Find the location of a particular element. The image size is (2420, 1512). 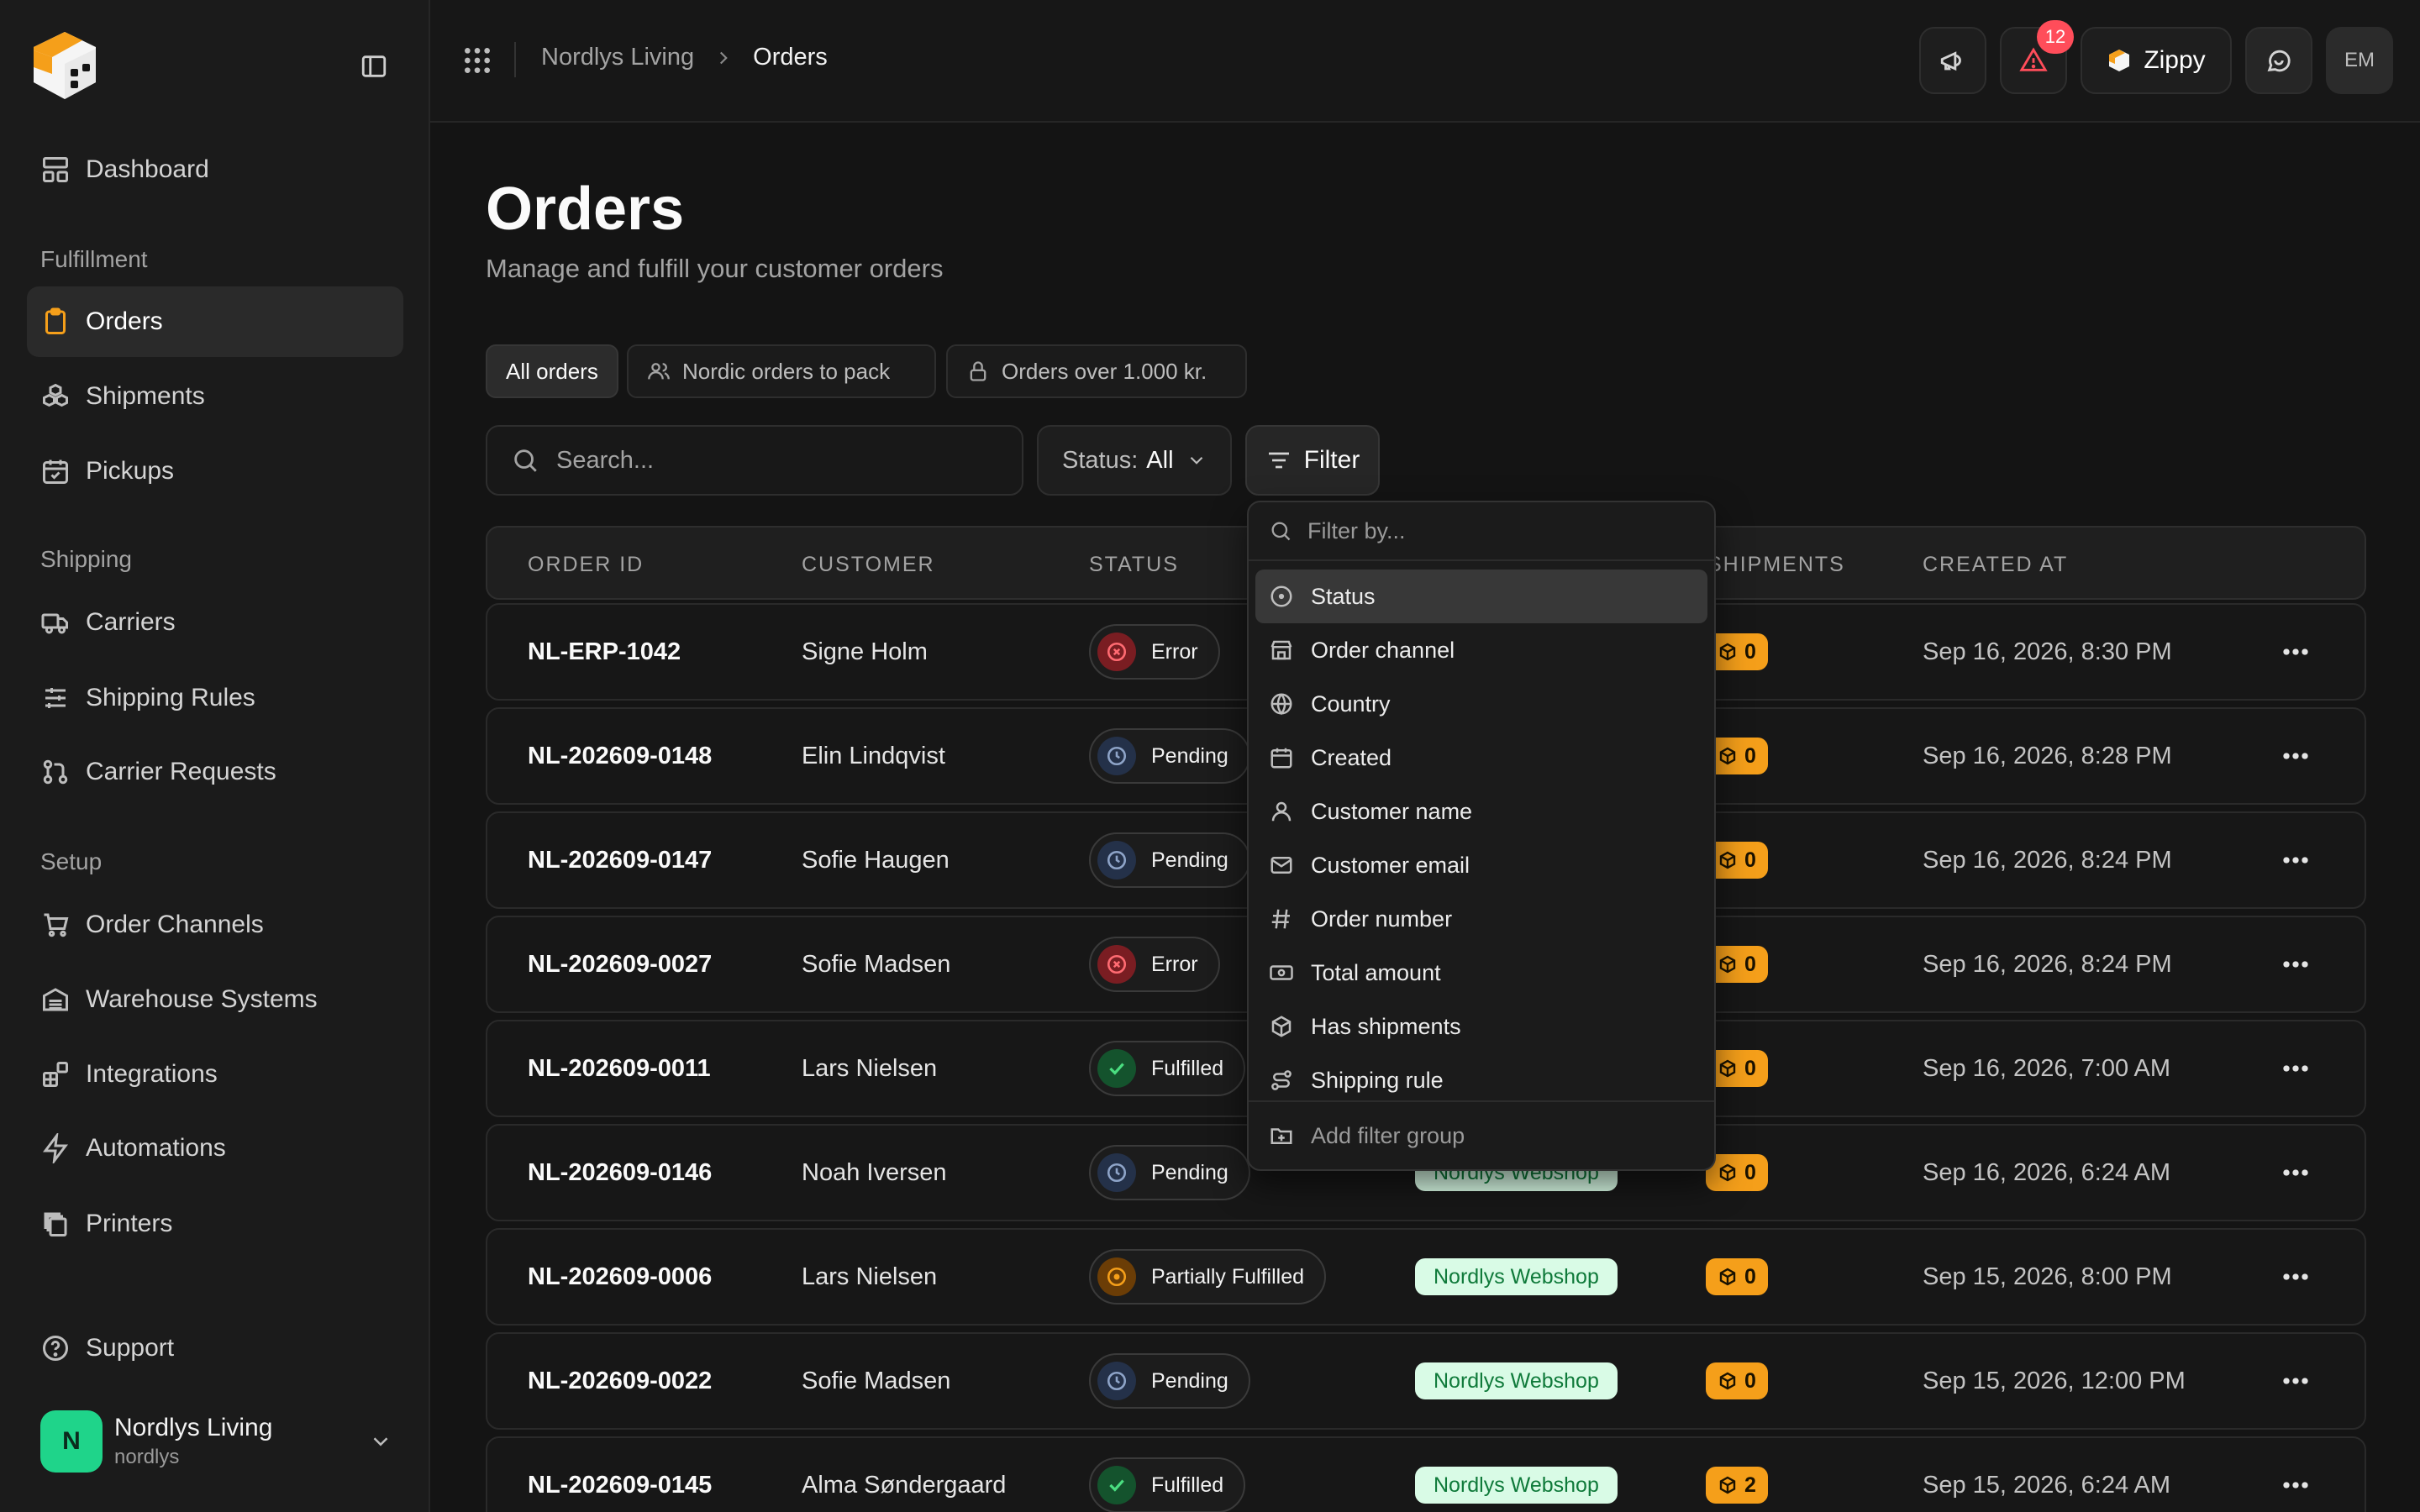

sidebar-item-support: Support is located at coordinates (215, 1348).